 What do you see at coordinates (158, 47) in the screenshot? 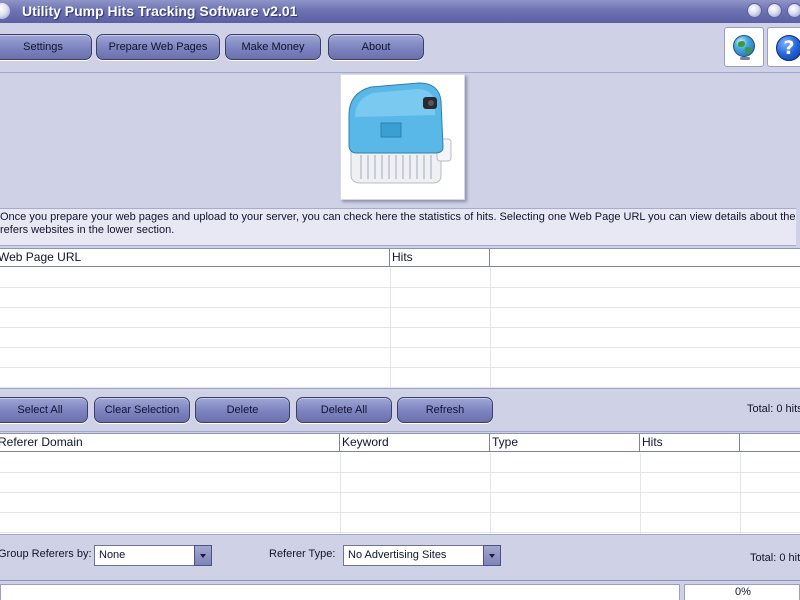
I see `prepare-web-pages-button: Prepare Web Pages` at bounding box center [158, 47].